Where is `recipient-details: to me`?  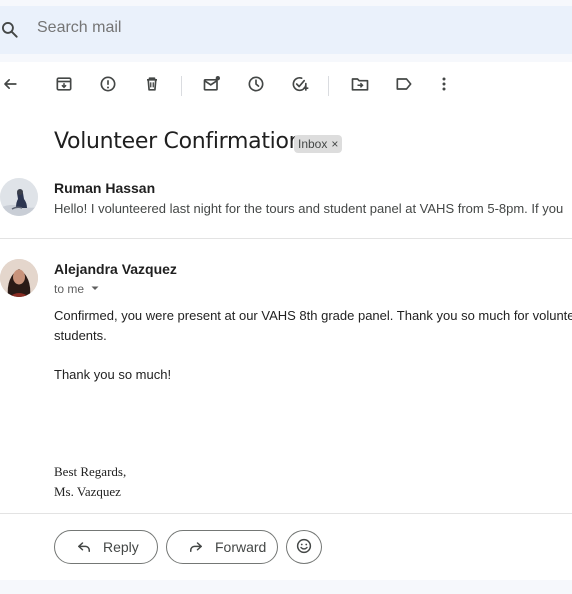
recipient-details: to me is located at coordinates (77, 289).